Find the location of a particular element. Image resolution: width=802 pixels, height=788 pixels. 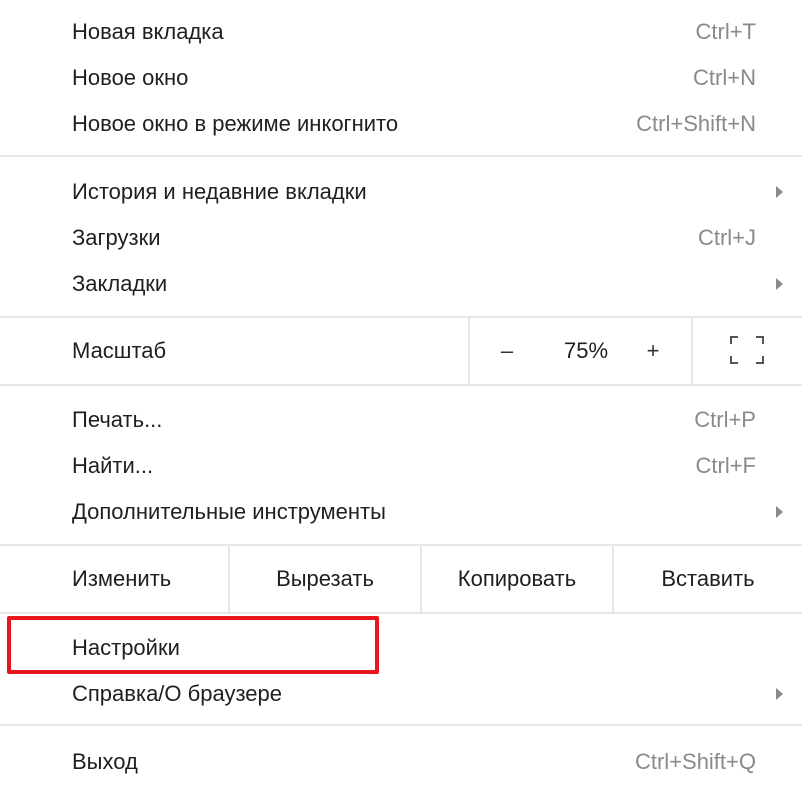

menu-item-new-window: Новое окно Ctrl+N is located at coordinates (401, 78).